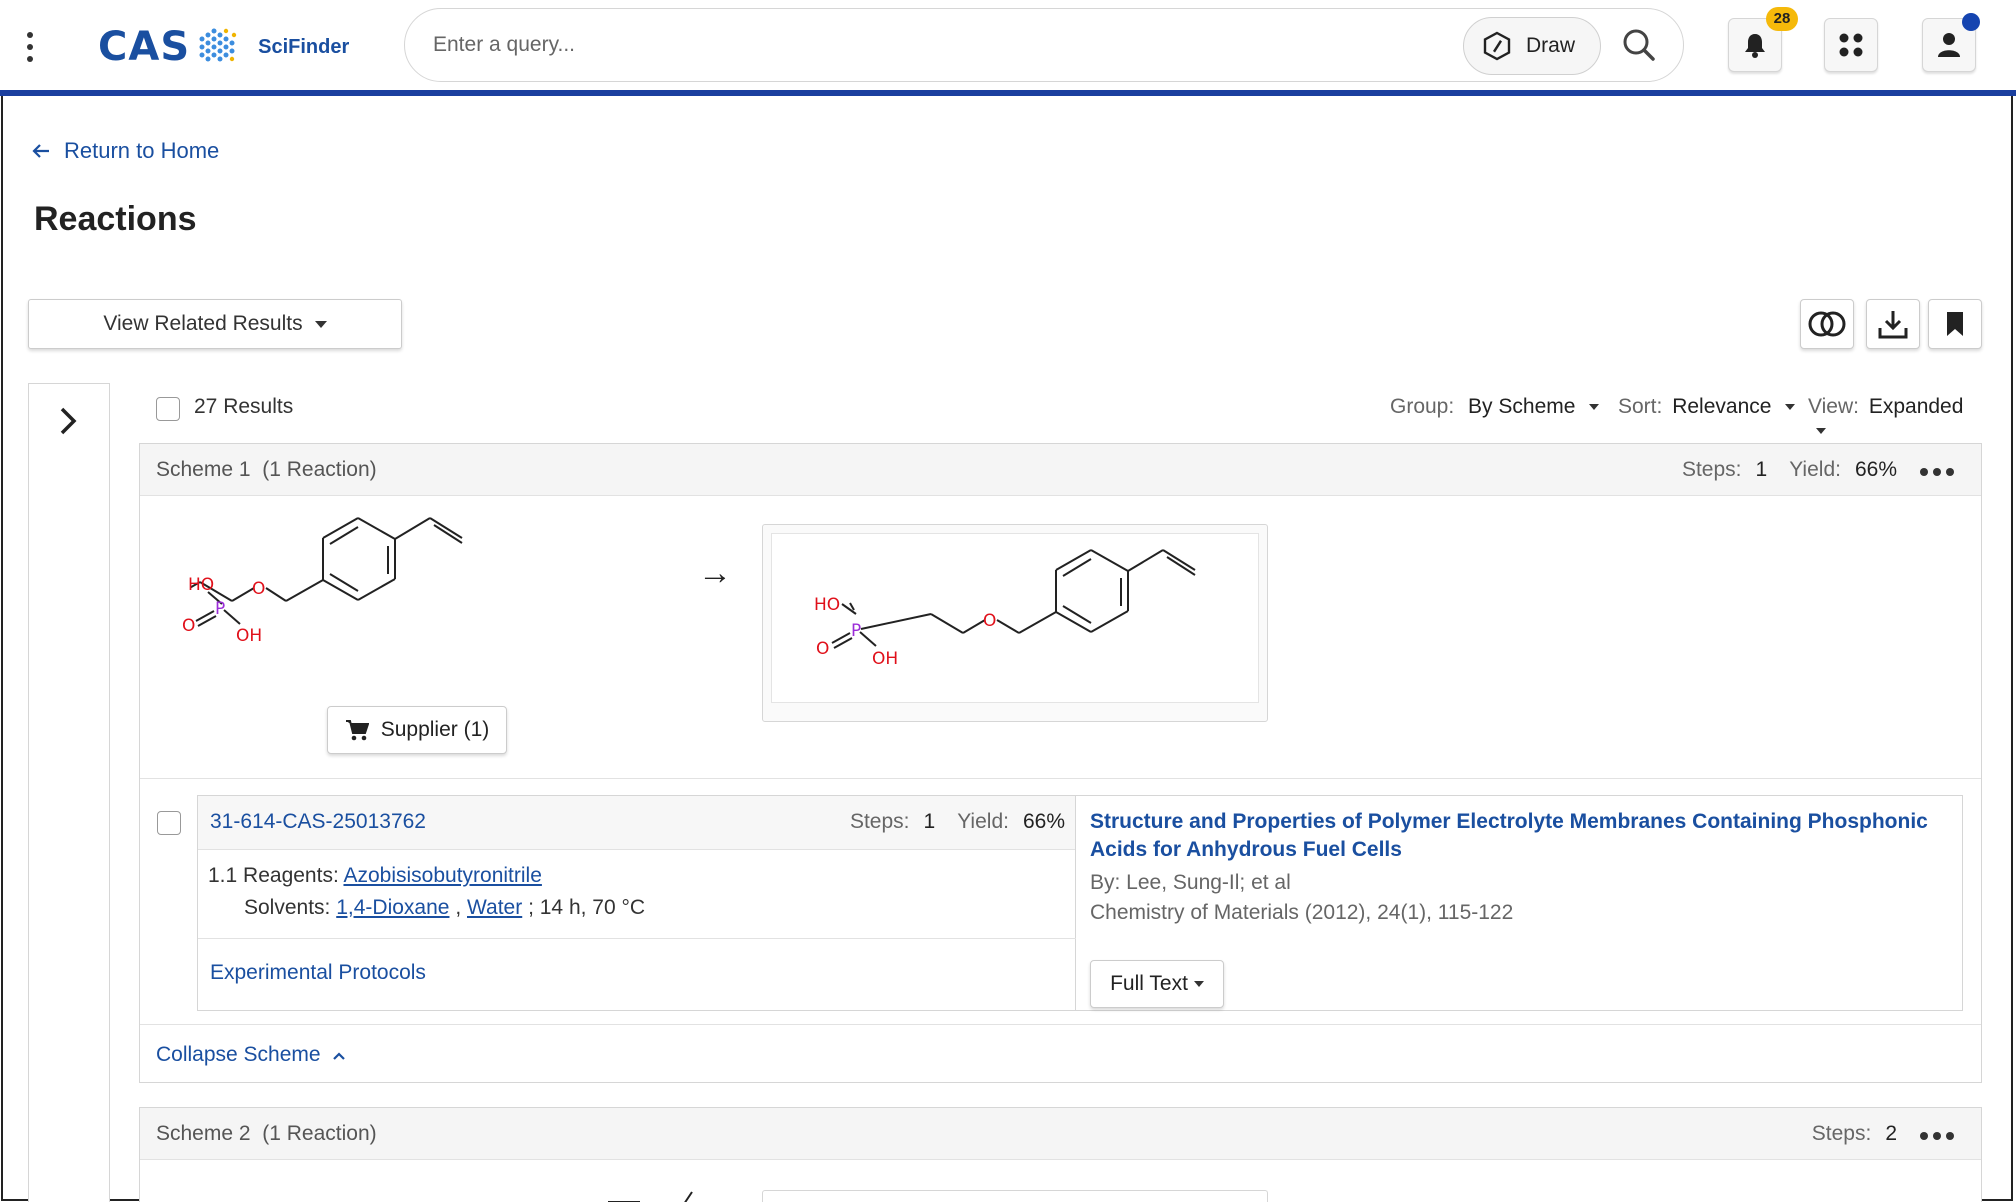 This screenshot has height=1202, width=2016. What do you see at coordinates (1060, 470) in the screenshot?
I see `scheme-header: Scheme 1 (1 Reaction) Steps: 1 Yield: 66%` at bounding box center [1060, 470].